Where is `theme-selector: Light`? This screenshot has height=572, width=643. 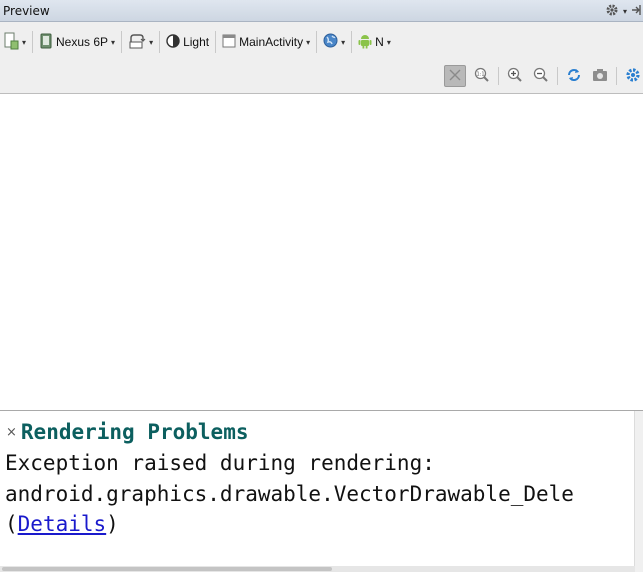 theme-selector: Light is located at coordinates (187, 42).